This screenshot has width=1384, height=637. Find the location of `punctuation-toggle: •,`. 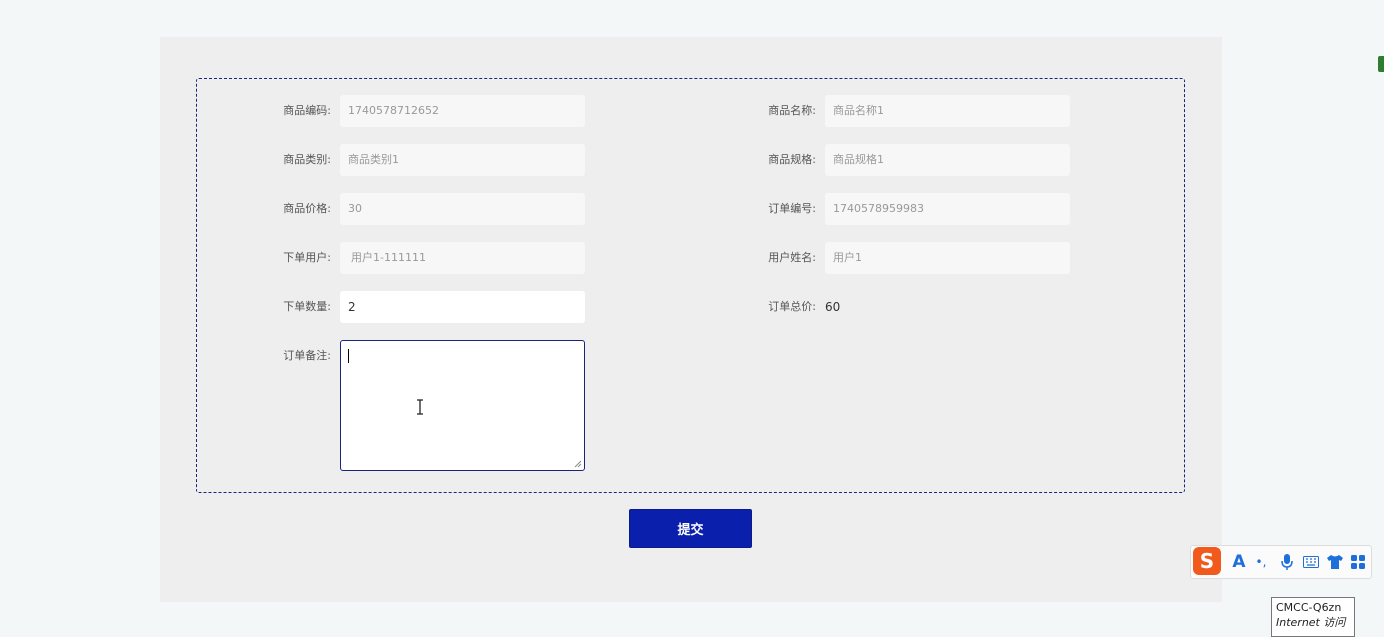

punctuation-toggle: •, is located at coordinates (1261, 562).